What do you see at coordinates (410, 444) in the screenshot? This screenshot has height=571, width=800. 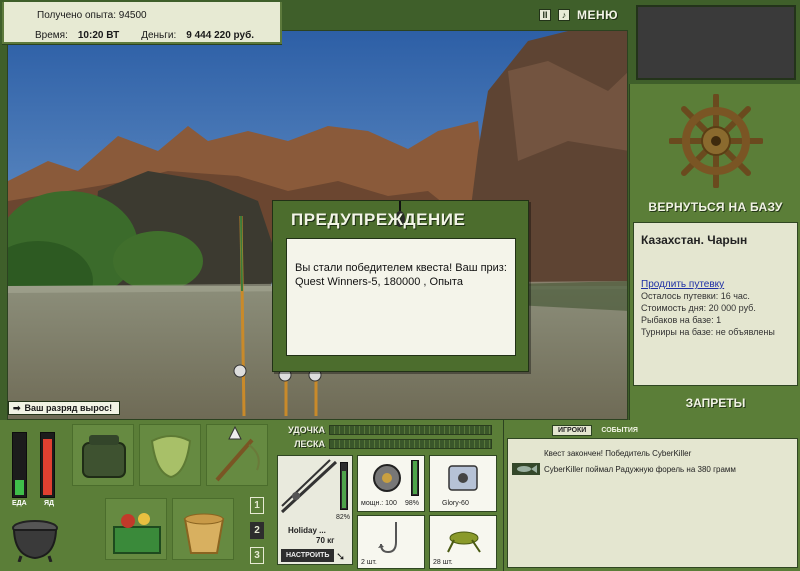 I see `line-bar` at bounding box center [410, 444].